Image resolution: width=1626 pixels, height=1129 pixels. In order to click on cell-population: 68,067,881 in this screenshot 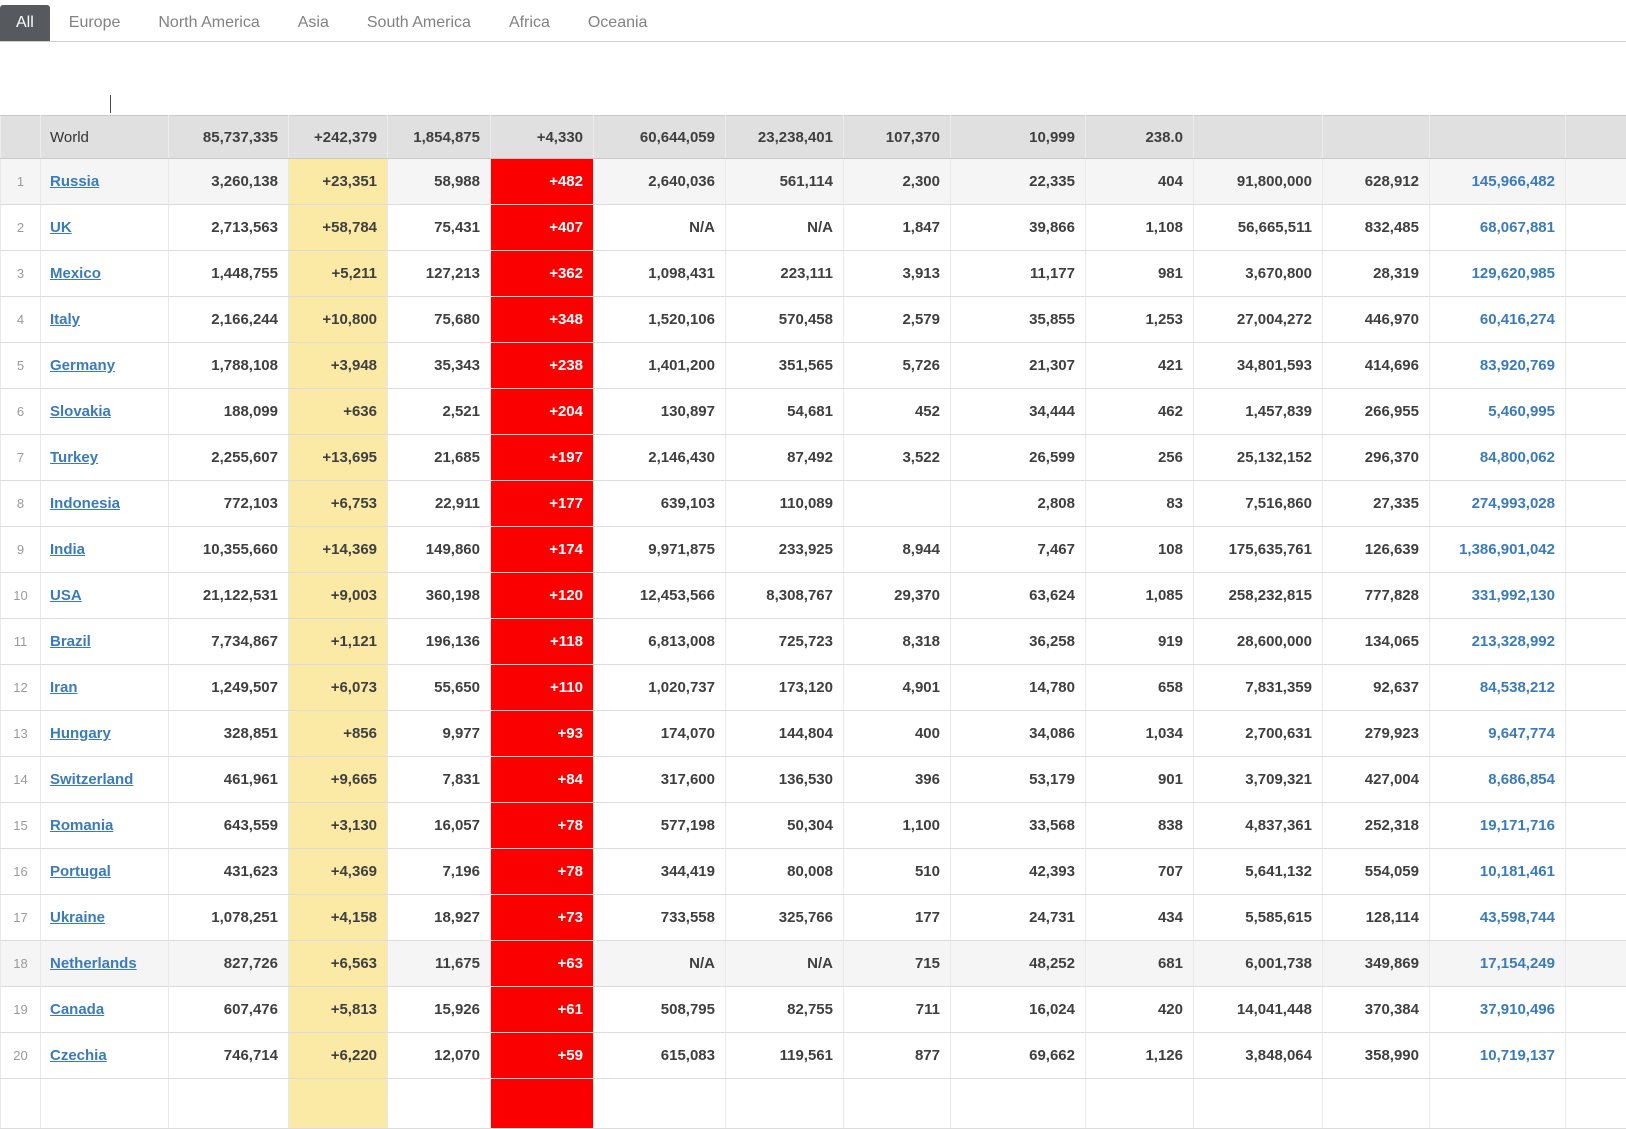, I will do `click(1498, 228)`.